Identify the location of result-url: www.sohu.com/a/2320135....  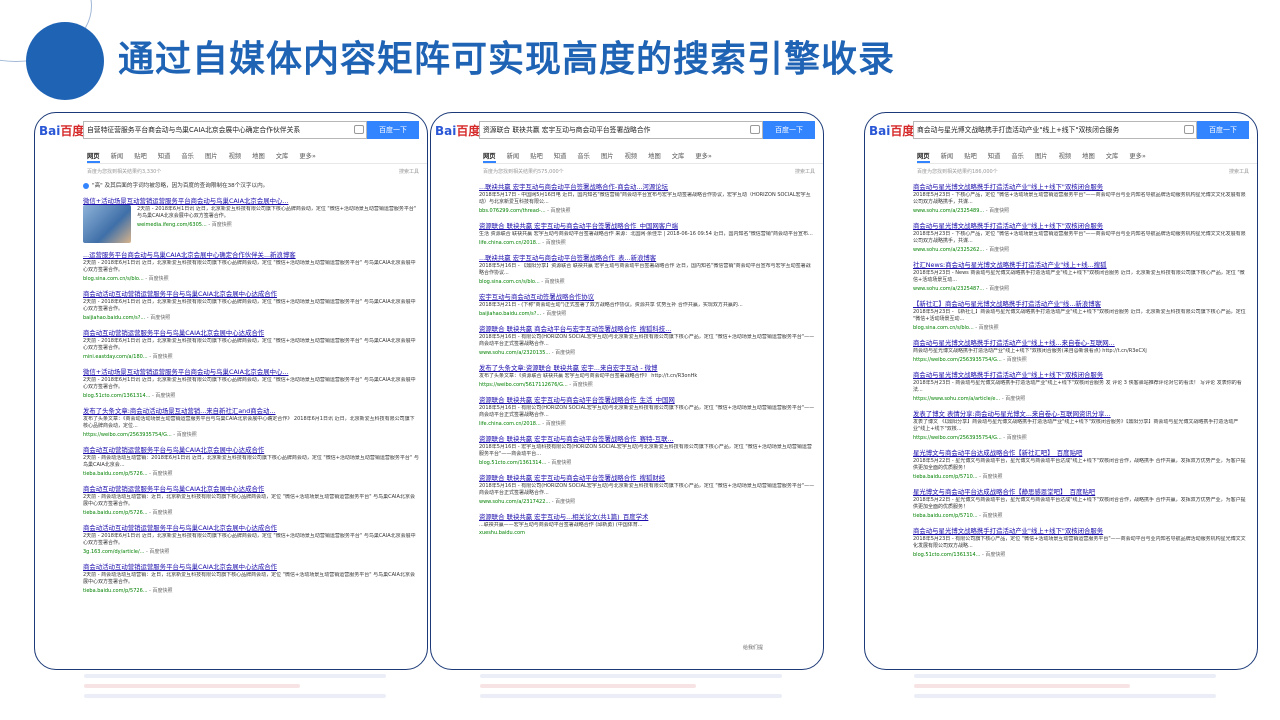
(514, 353).